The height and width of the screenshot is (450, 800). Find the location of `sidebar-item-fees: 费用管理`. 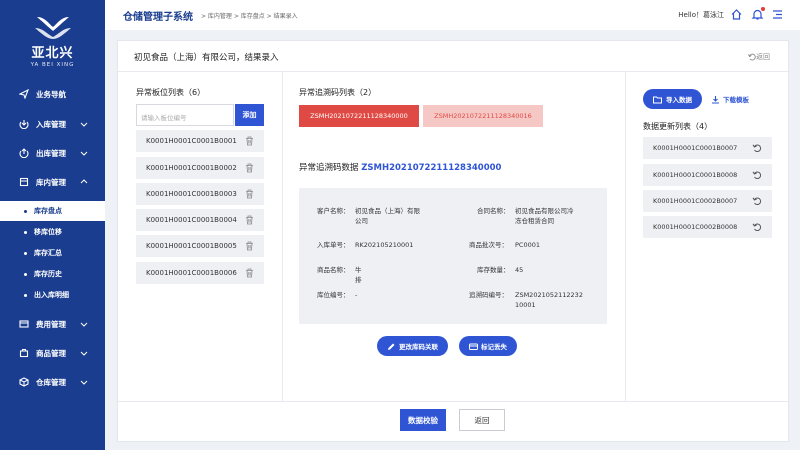

sidebar-item-fees: 费用管理 is located at coordinates (52, 324).